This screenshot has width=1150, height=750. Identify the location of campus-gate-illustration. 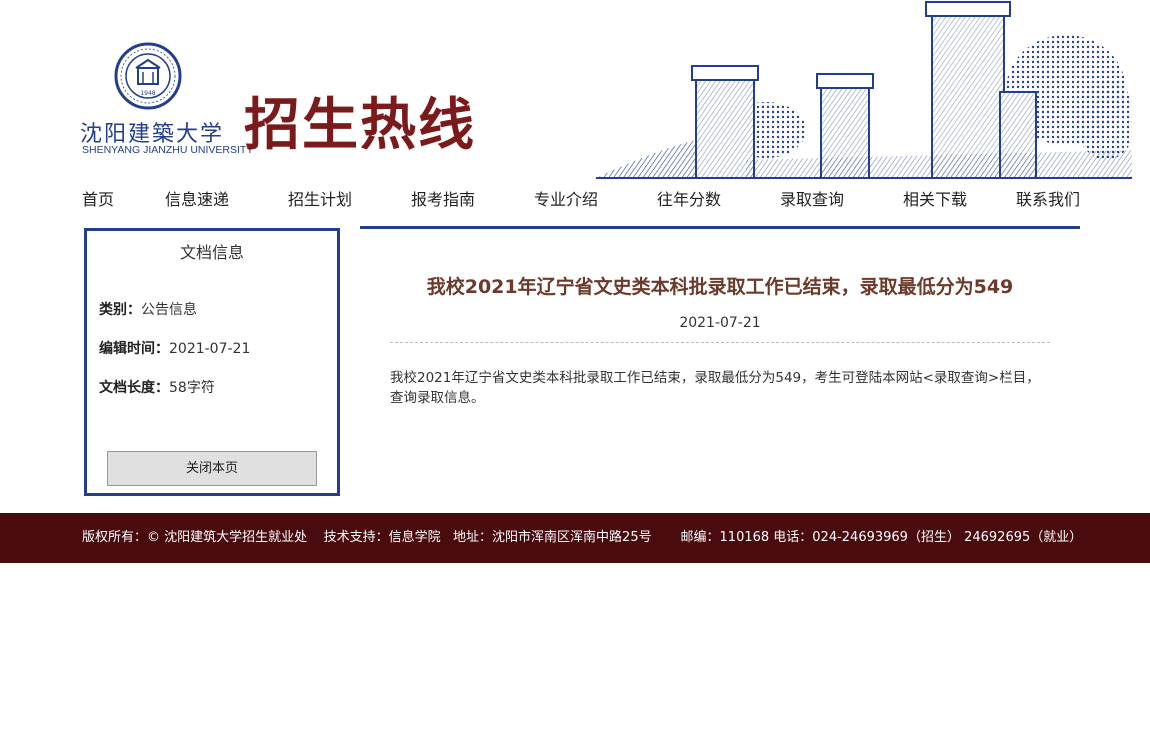
(864, 90).